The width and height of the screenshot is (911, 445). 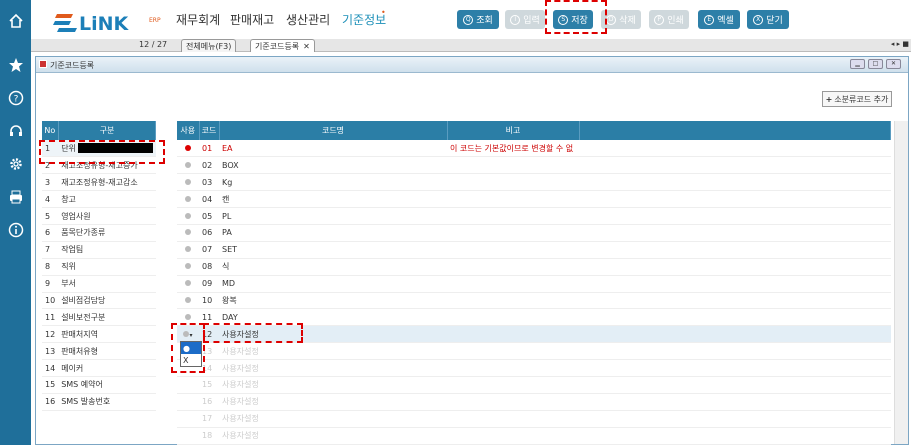 I want to click on home-icon, so click(x=15, y=21).